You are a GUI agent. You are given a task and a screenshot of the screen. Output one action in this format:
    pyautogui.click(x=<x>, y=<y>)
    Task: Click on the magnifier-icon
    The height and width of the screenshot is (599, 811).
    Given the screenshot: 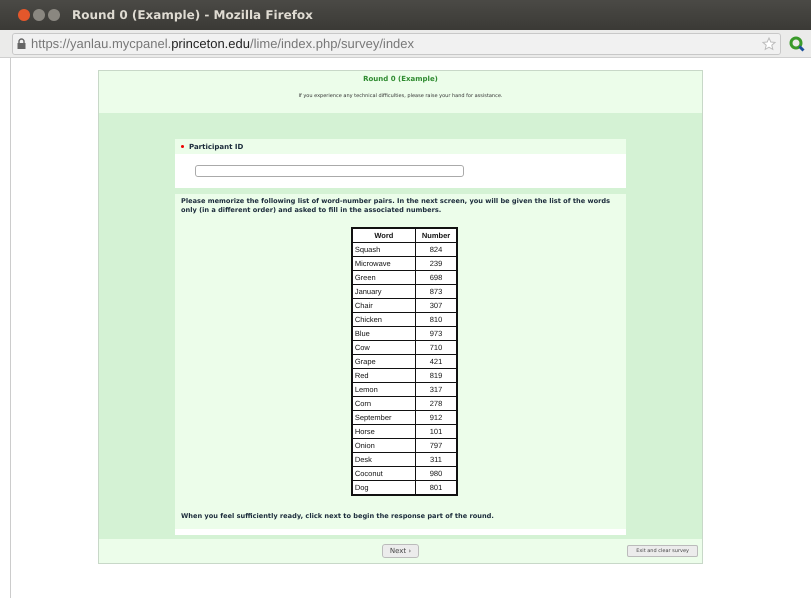 What is the action you would take?
    pyautogui.click(x=797, y=44)
    